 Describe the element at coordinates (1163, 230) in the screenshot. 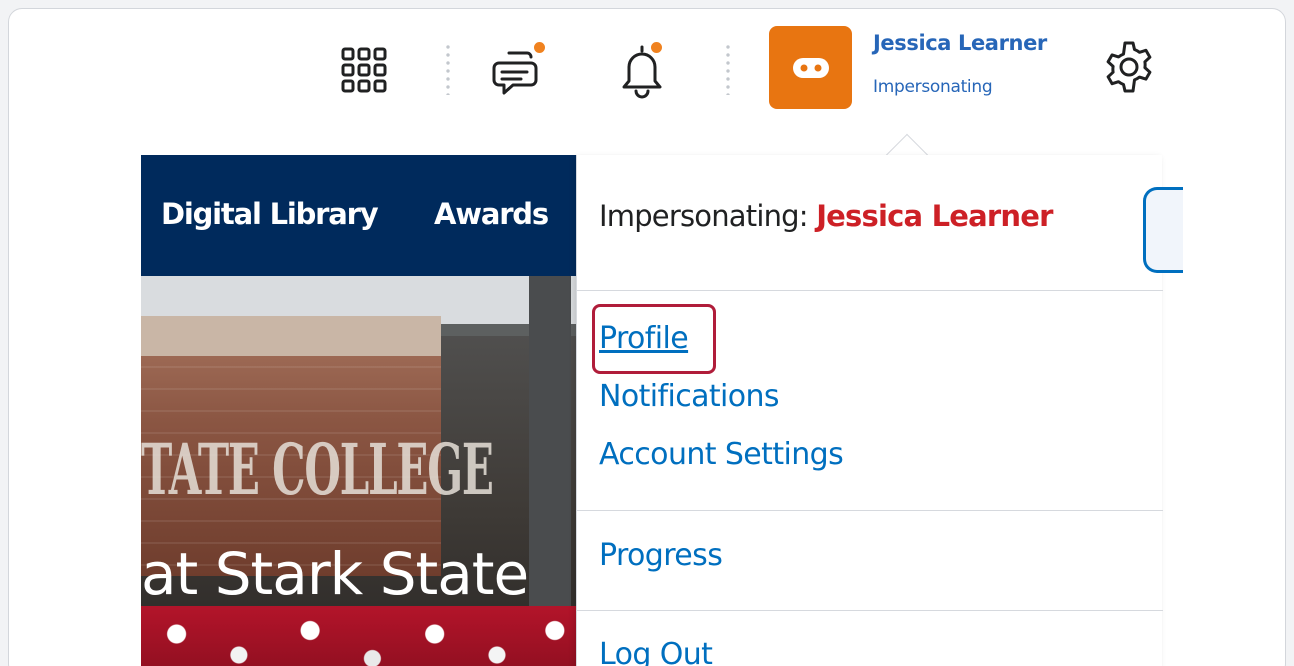

I see `stop-impersonating-button` at that location.